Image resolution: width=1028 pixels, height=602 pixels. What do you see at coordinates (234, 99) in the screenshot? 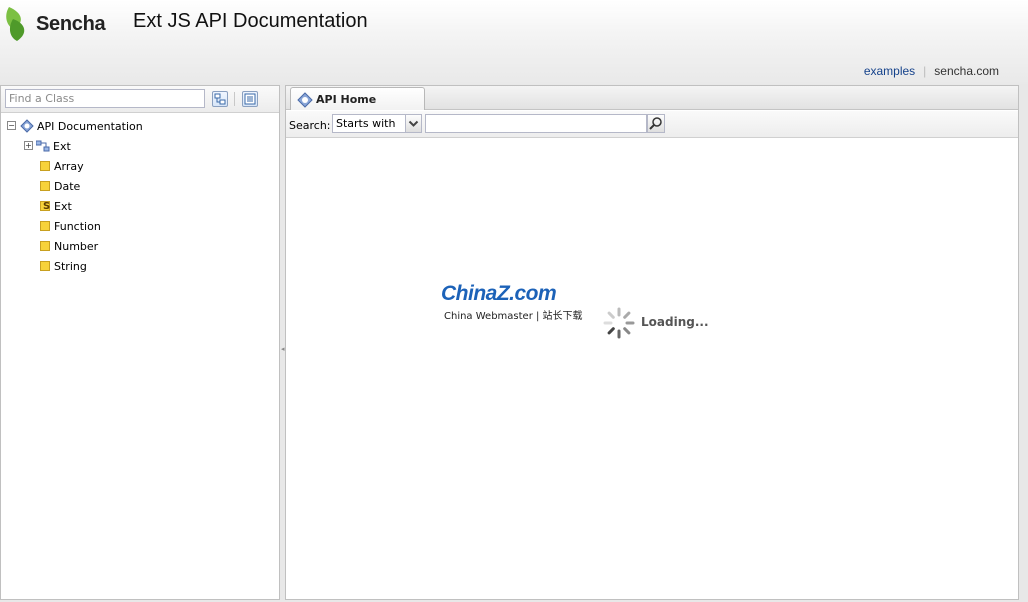
I see `toolbar-separator` at bounding box center [234, 99].